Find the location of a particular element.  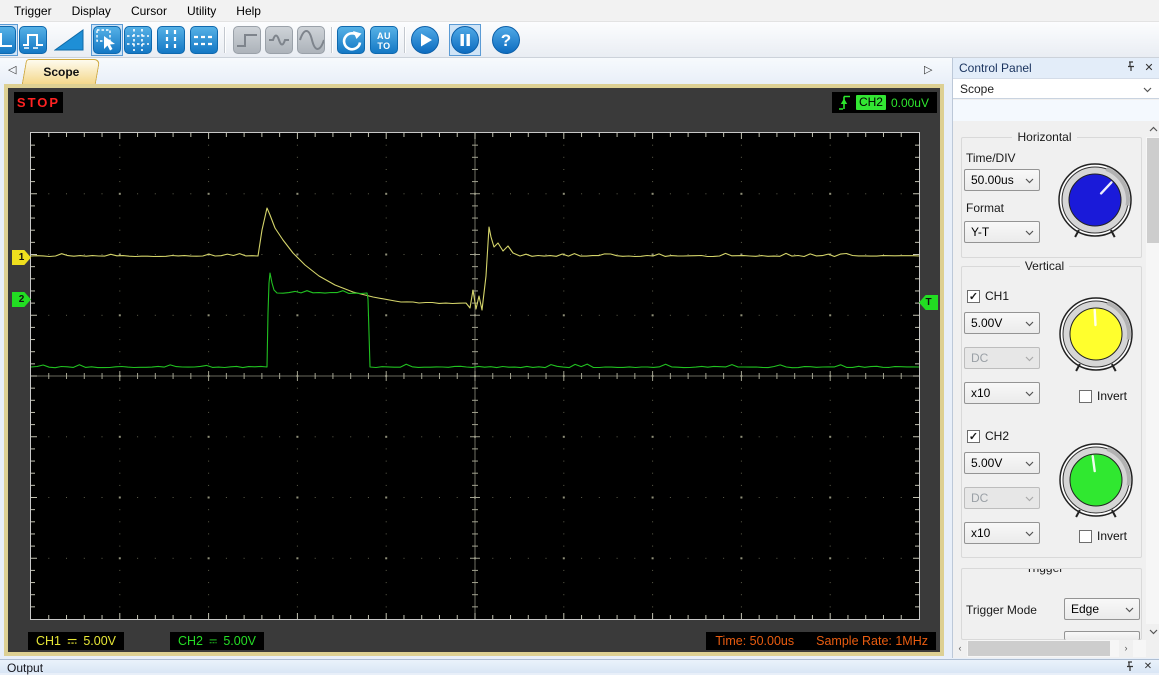

trigger-level-marker: T is located at coordinates (928, 302).